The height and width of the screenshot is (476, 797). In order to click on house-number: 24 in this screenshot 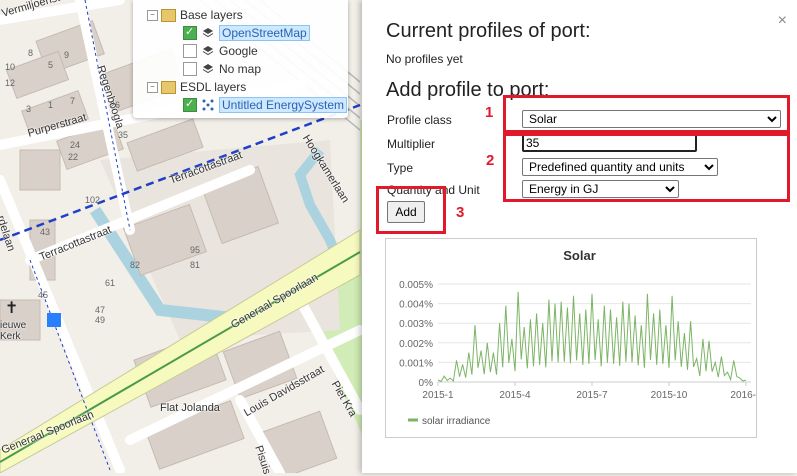, I will do `click(75, 145)`.